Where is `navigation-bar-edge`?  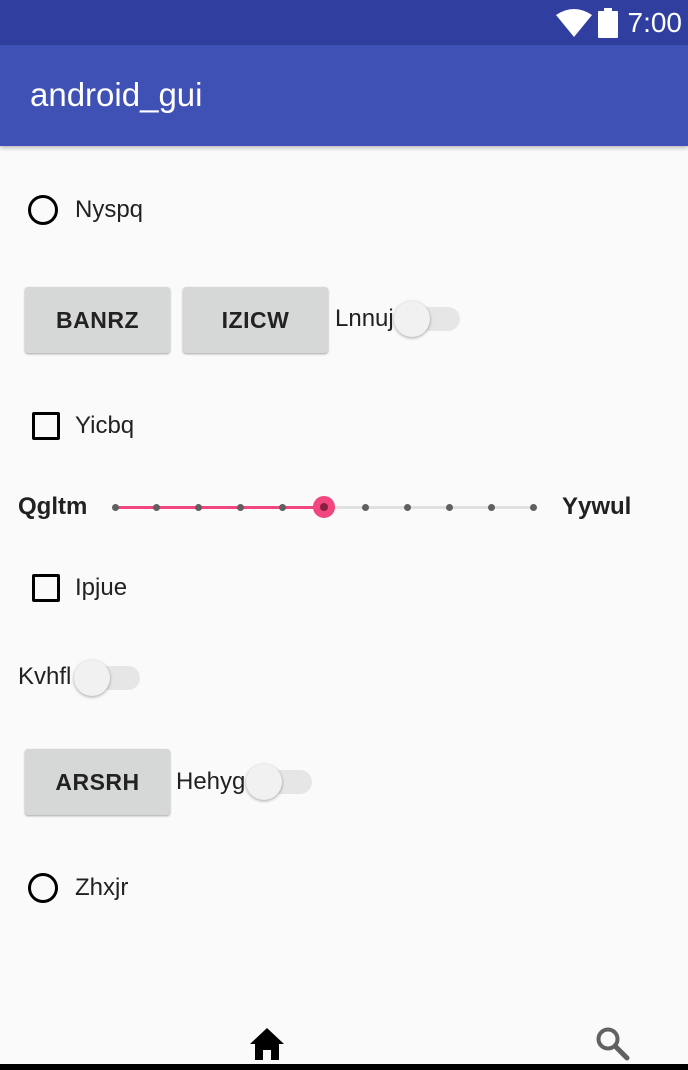 navigation-bar-edge is located at coordinates (344, 1067).